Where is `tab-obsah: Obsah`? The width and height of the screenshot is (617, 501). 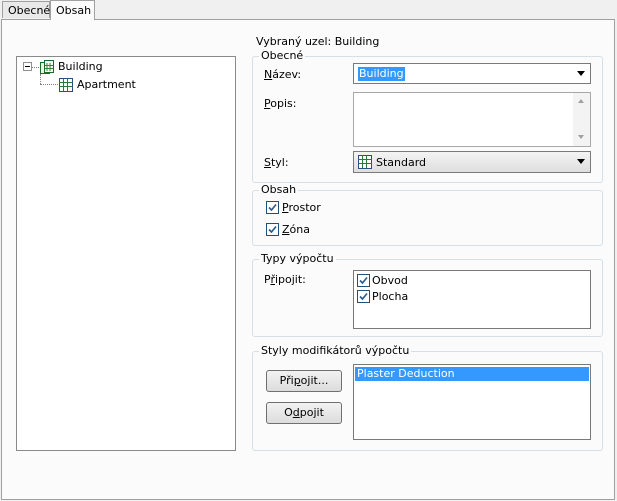
tab-obsah: Obsah is located at coordinates (72, 10).